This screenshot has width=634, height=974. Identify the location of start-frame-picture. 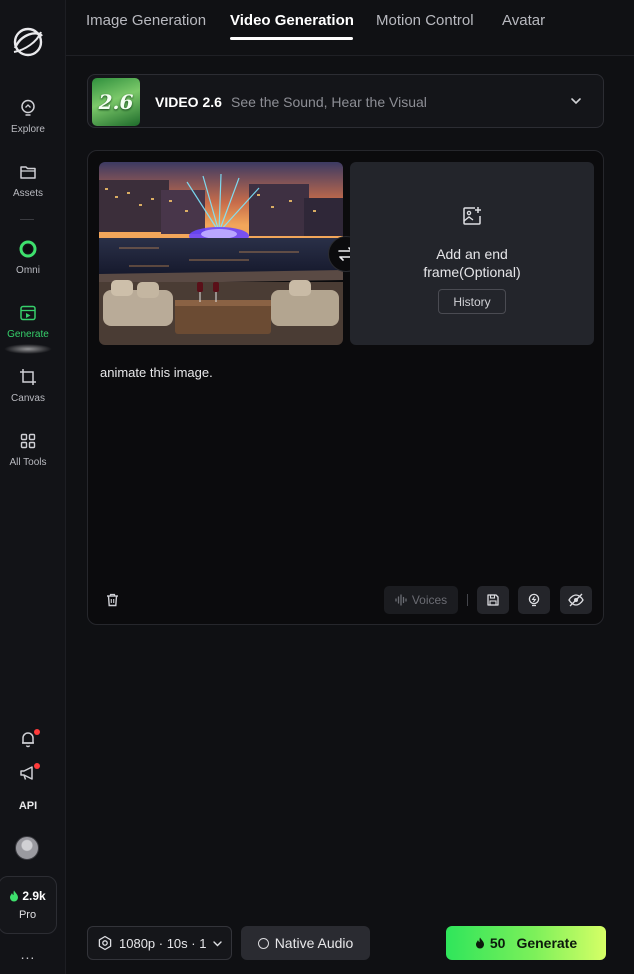
(221, 253).